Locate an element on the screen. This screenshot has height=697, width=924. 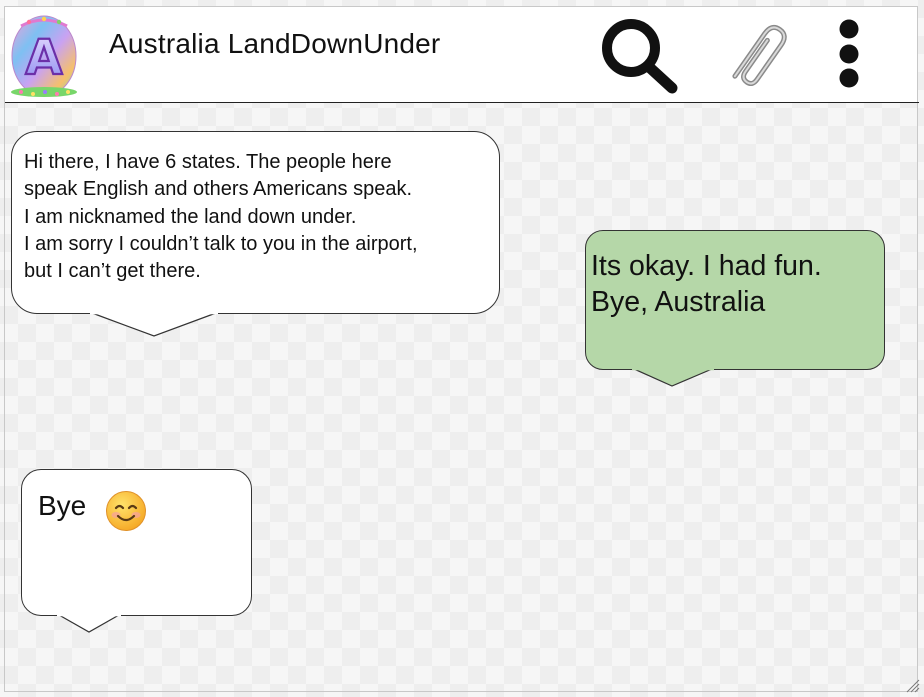
message-bubble-incoming: Bye is located at coordinates (136, 542).